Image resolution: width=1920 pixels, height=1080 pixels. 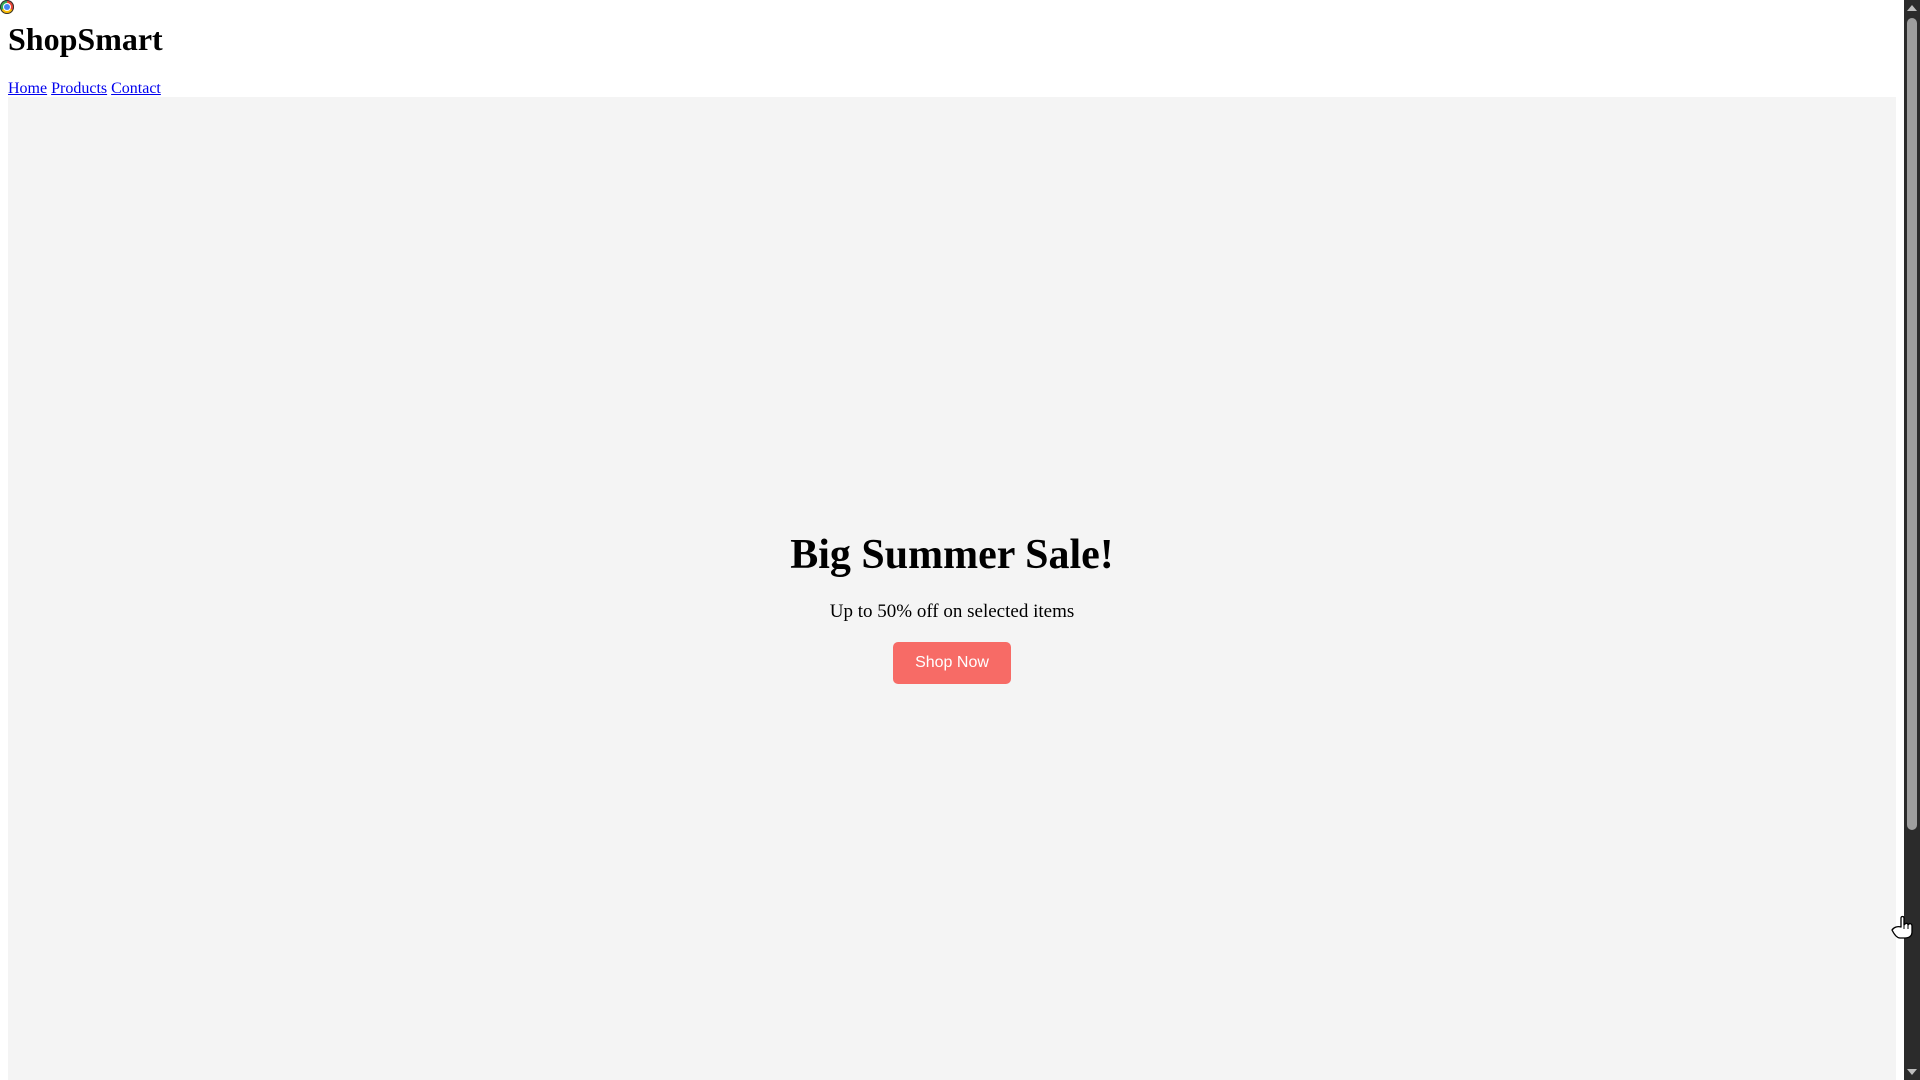 What do you see at coordinates (7, 7) in the screenshot?
I see `chrome-icon` at bounding box center [7, 7].